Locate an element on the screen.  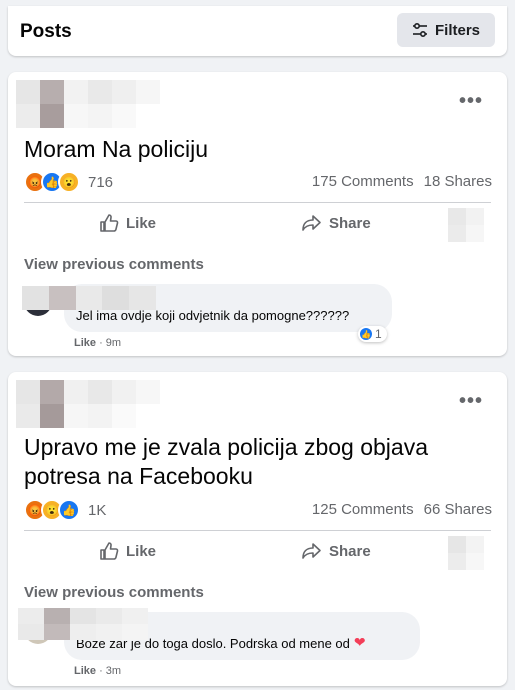
heart-icon: ❤ is located at coordinates (359, 642).